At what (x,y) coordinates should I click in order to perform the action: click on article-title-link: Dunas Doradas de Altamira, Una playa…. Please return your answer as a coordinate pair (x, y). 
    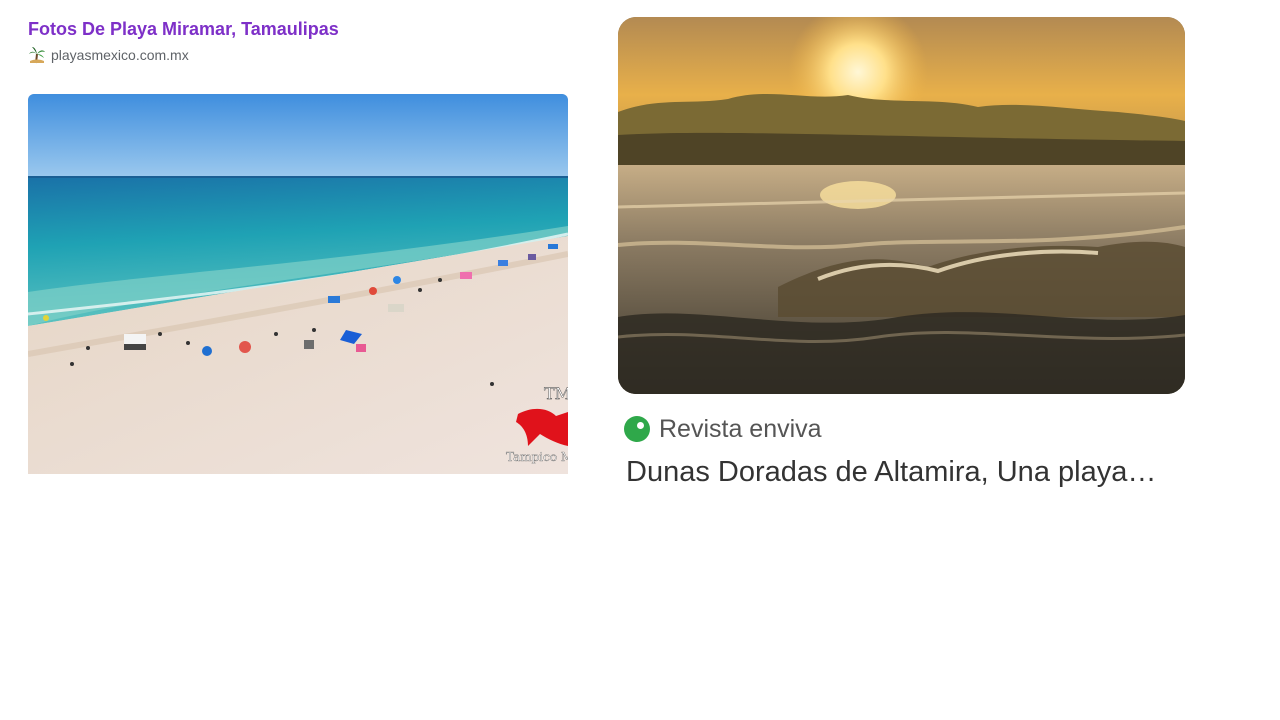
    Looking at the image, I should click on (904, 472).